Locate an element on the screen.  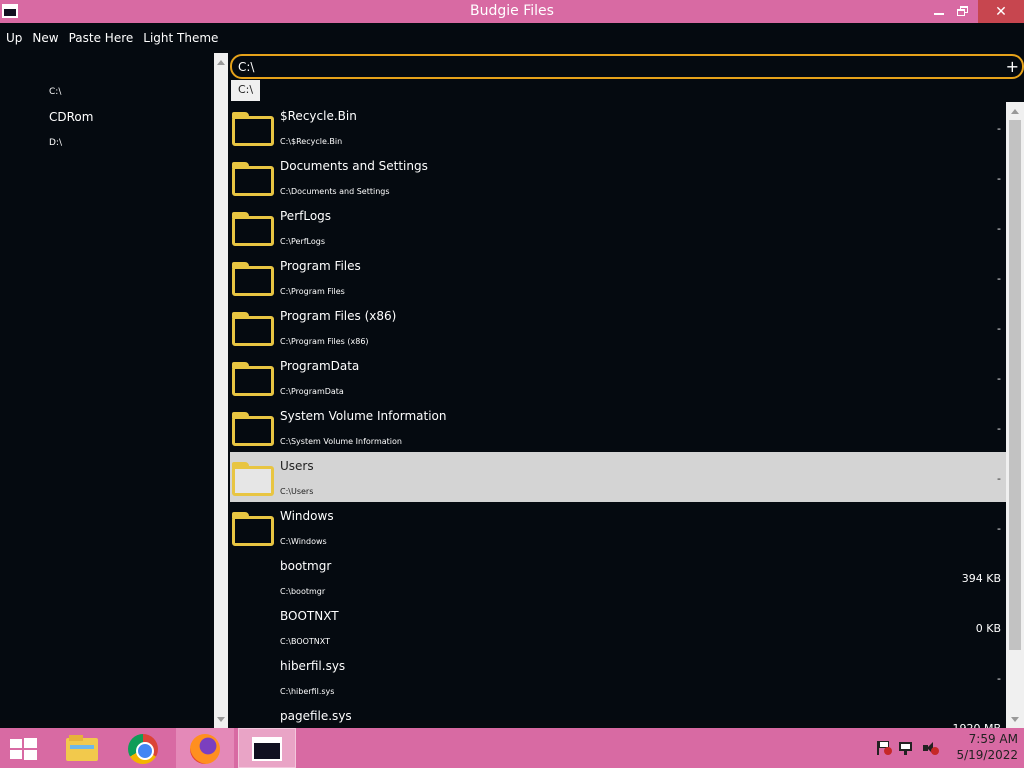
file-path: C:\hiberfil.sys is located at coordinates (307, 691).